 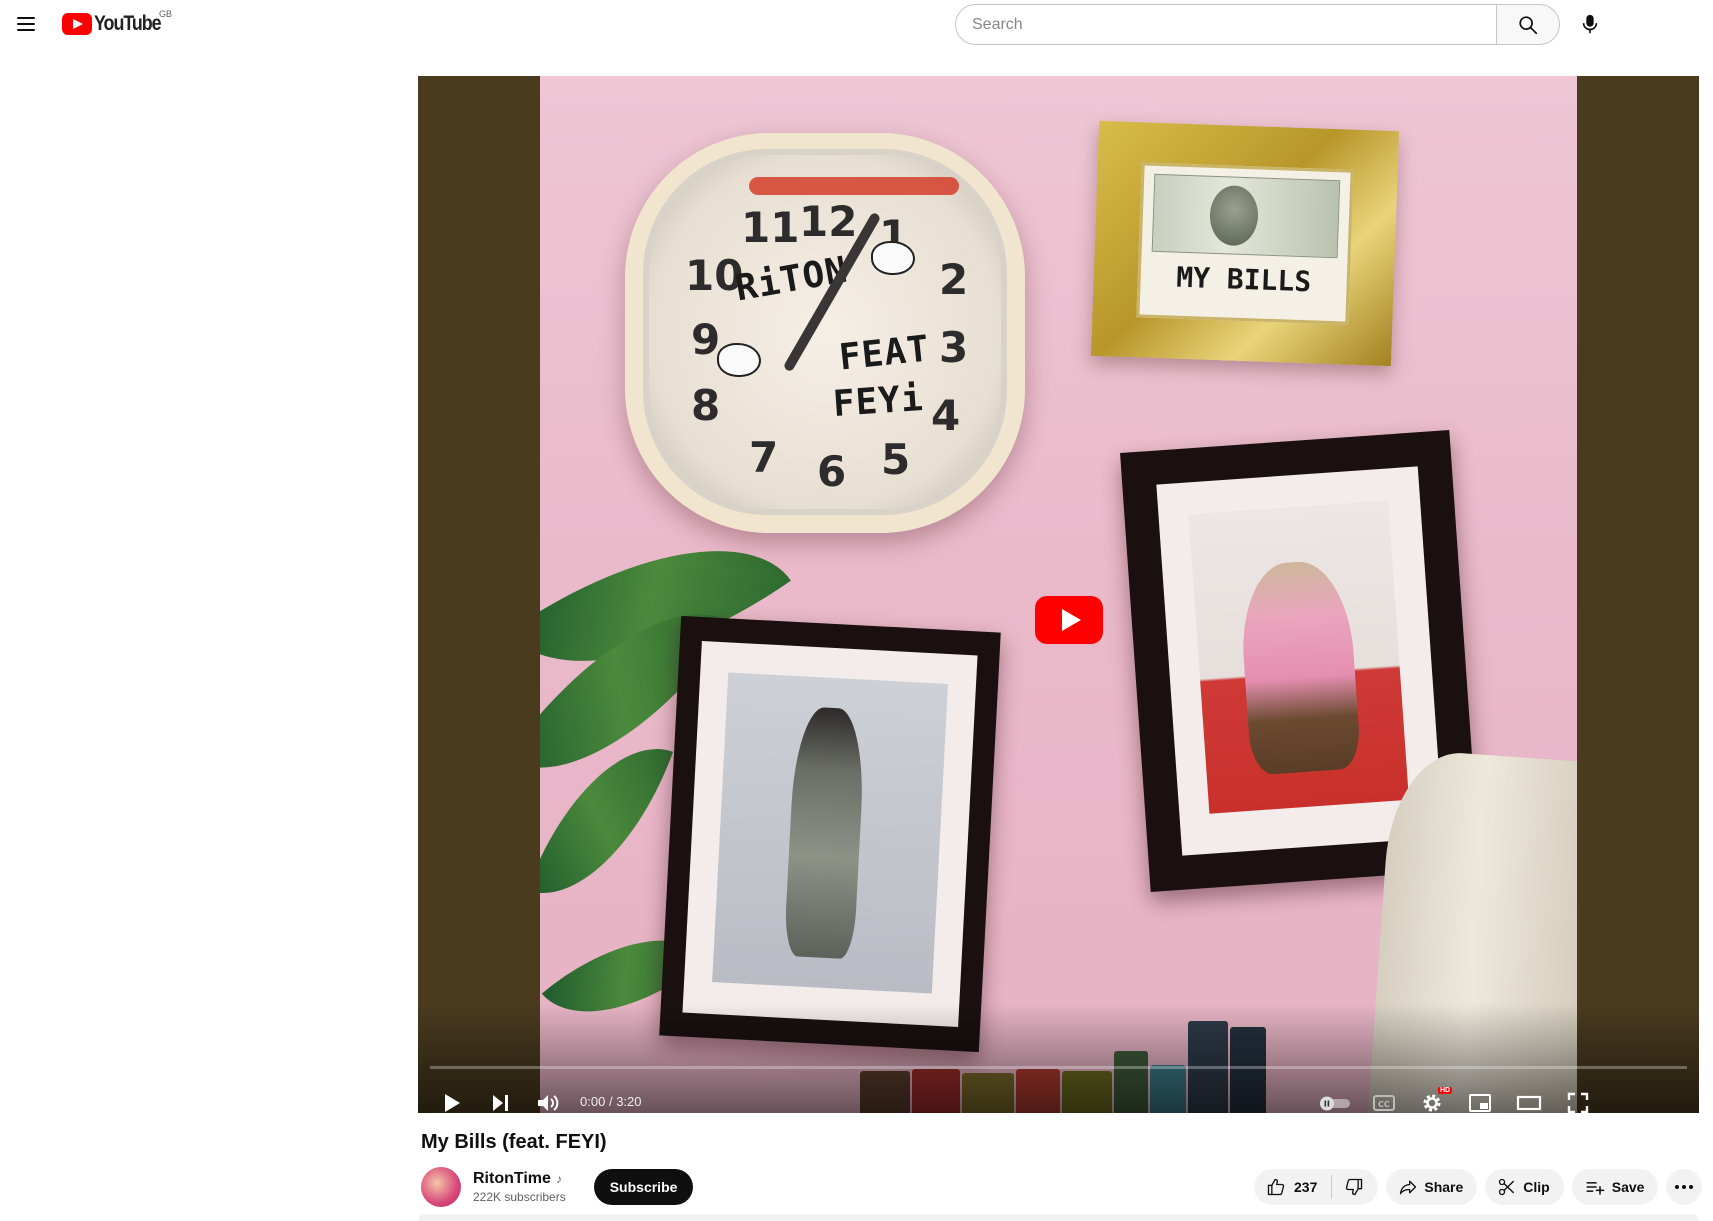 I want to click on gold-picture-frame: MY BILLS, so click(x=1245, y=243).